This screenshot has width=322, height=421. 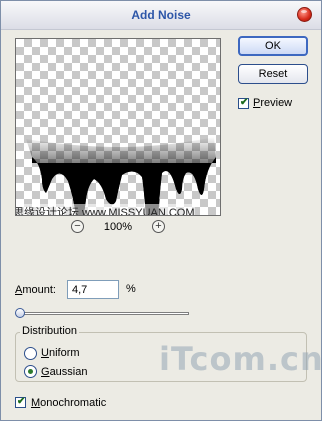 I want to click on uniform-radio, so click(x=30, y=353).